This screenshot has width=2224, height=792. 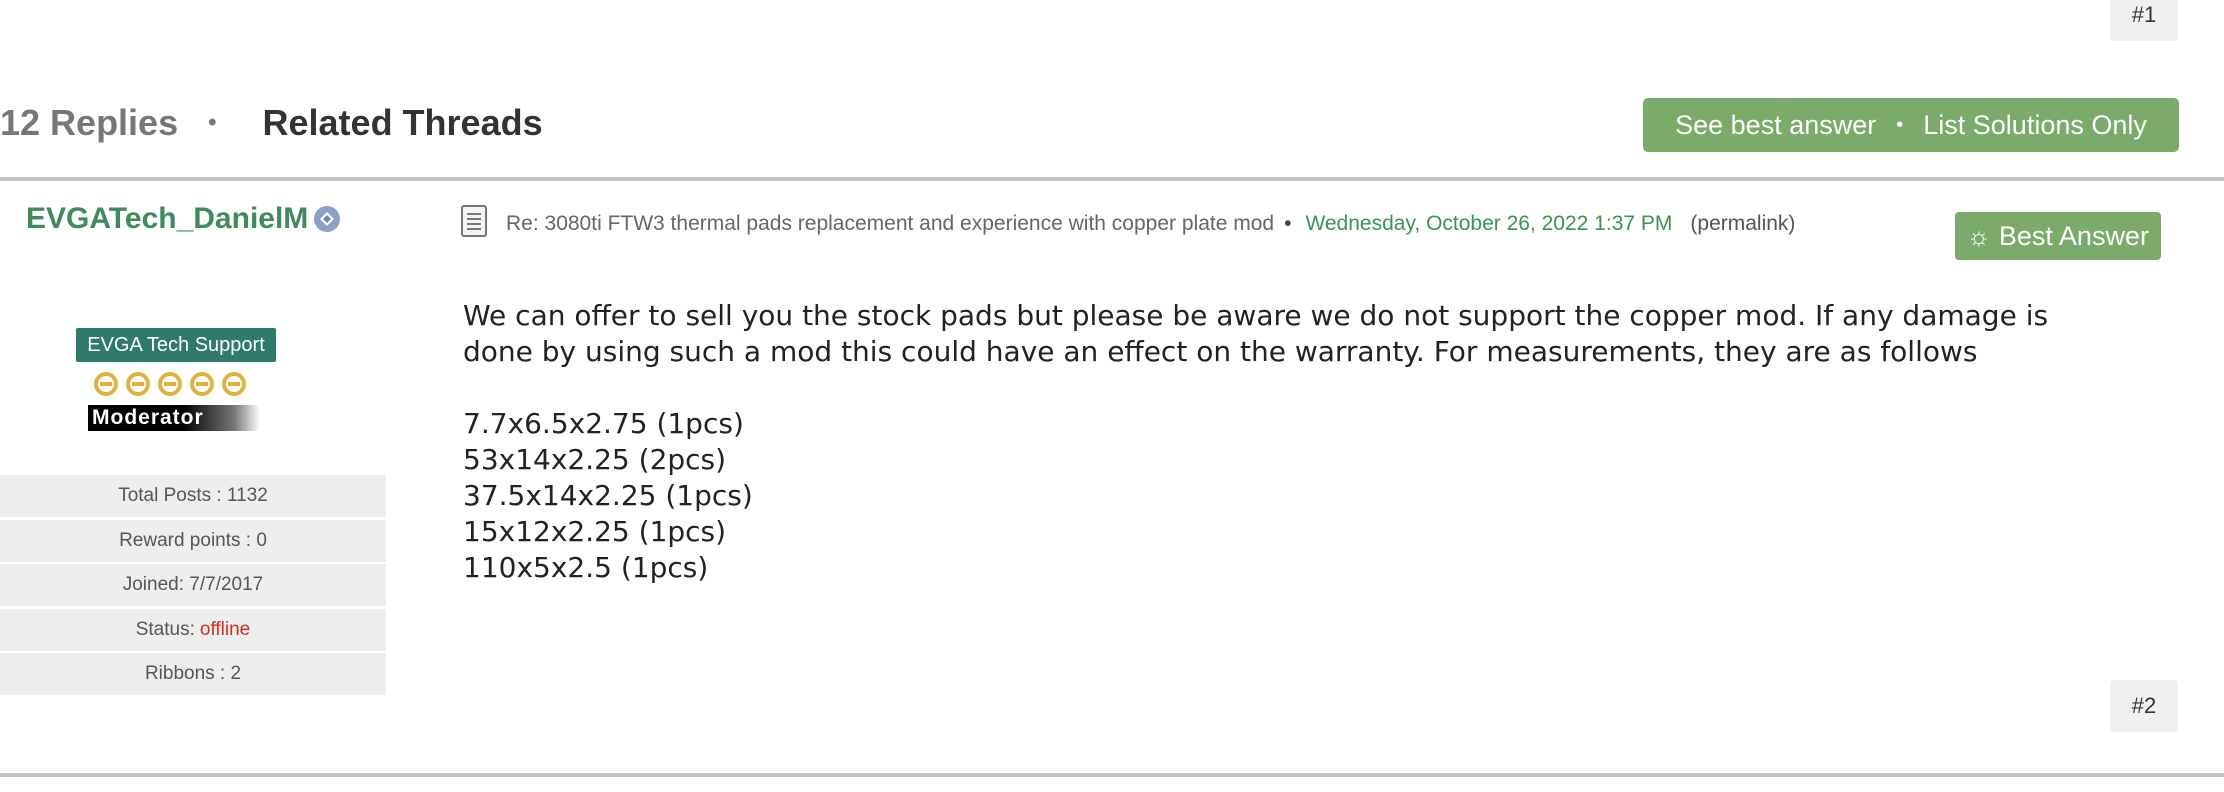 What do you see at coordinates (2073, 235) in the screenshot?
I see `best-answer-label: Best Answer` at bounding box center [2073, 235].